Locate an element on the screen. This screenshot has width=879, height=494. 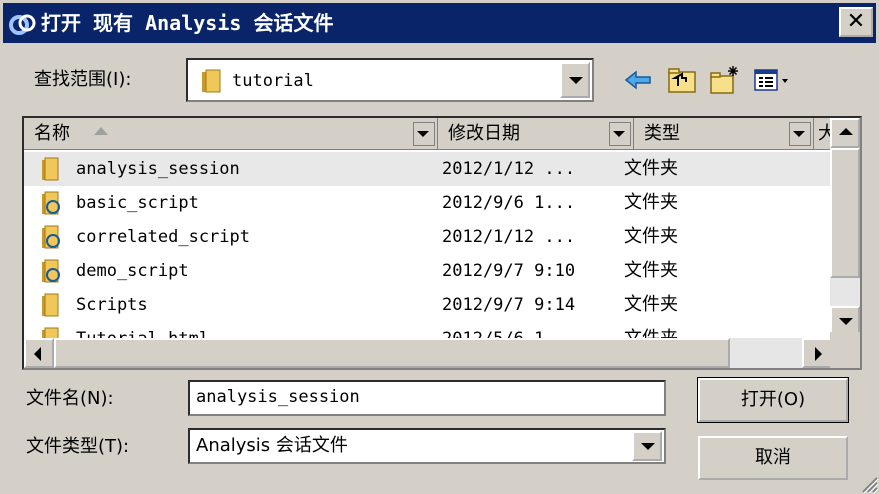
lookin-dropdown: tutorial is located at coordinates (390, 80).